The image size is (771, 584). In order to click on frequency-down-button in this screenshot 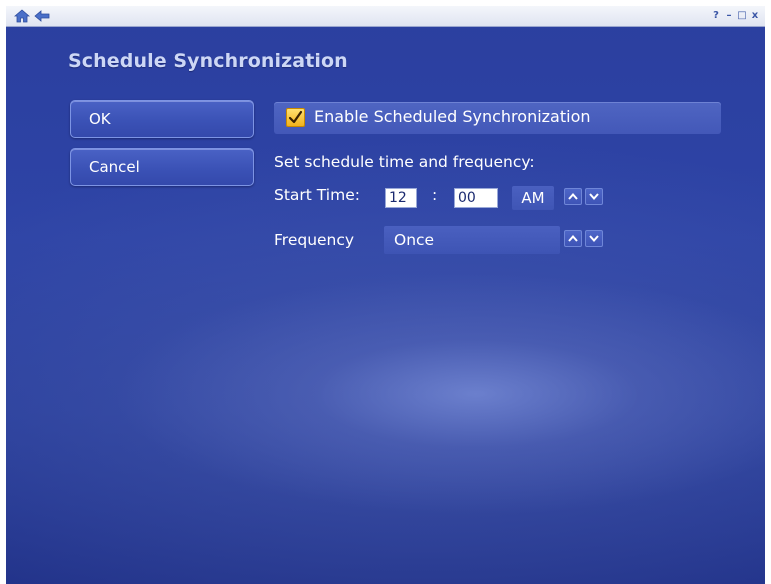, I will do `click(594, 238)`.